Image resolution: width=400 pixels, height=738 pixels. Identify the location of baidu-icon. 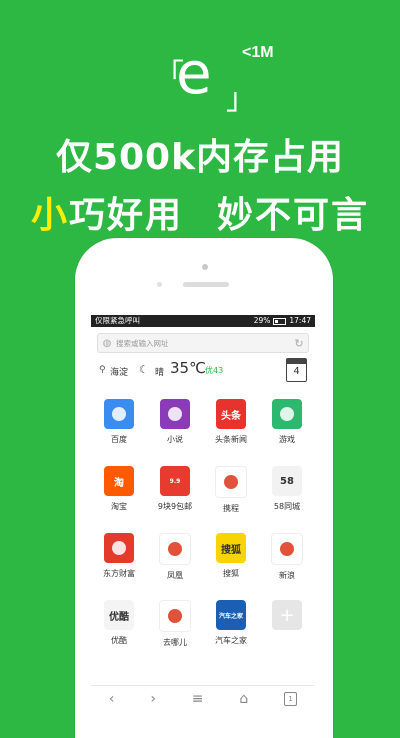
(119, 414).